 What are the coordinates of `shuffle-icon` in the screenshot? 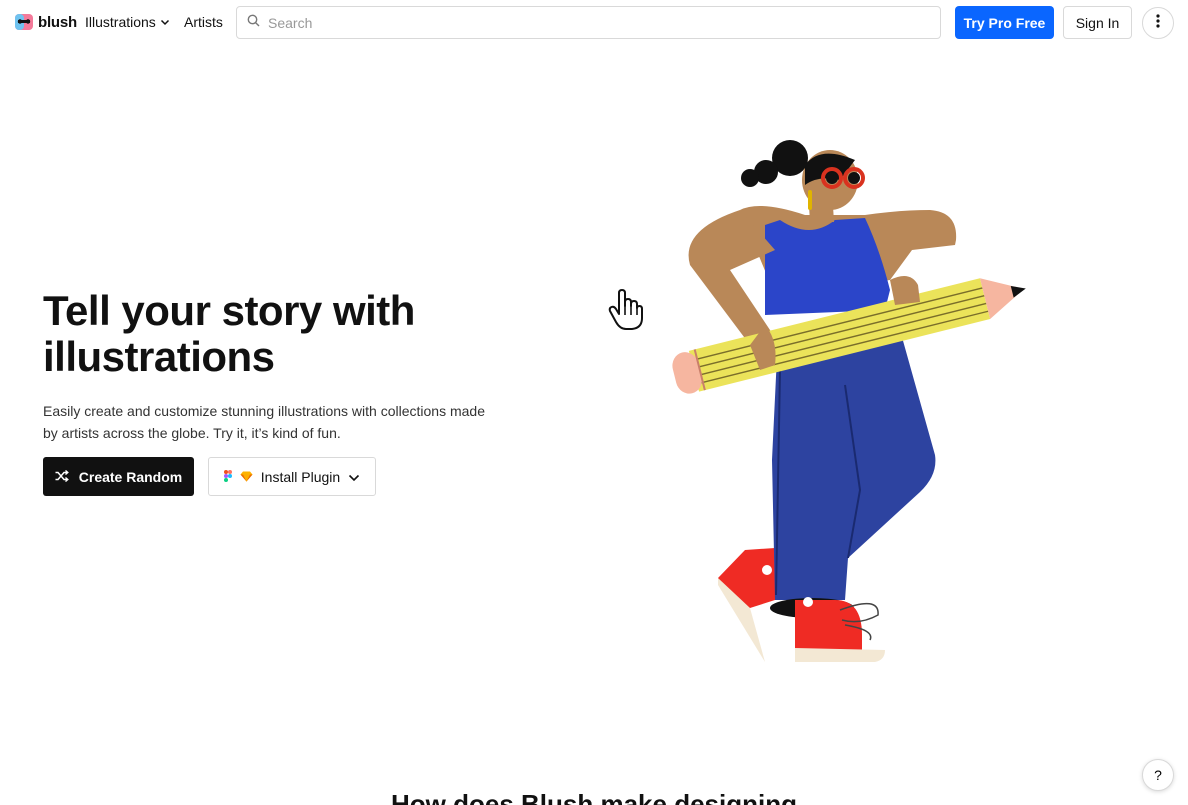 It's located at (62, 477).